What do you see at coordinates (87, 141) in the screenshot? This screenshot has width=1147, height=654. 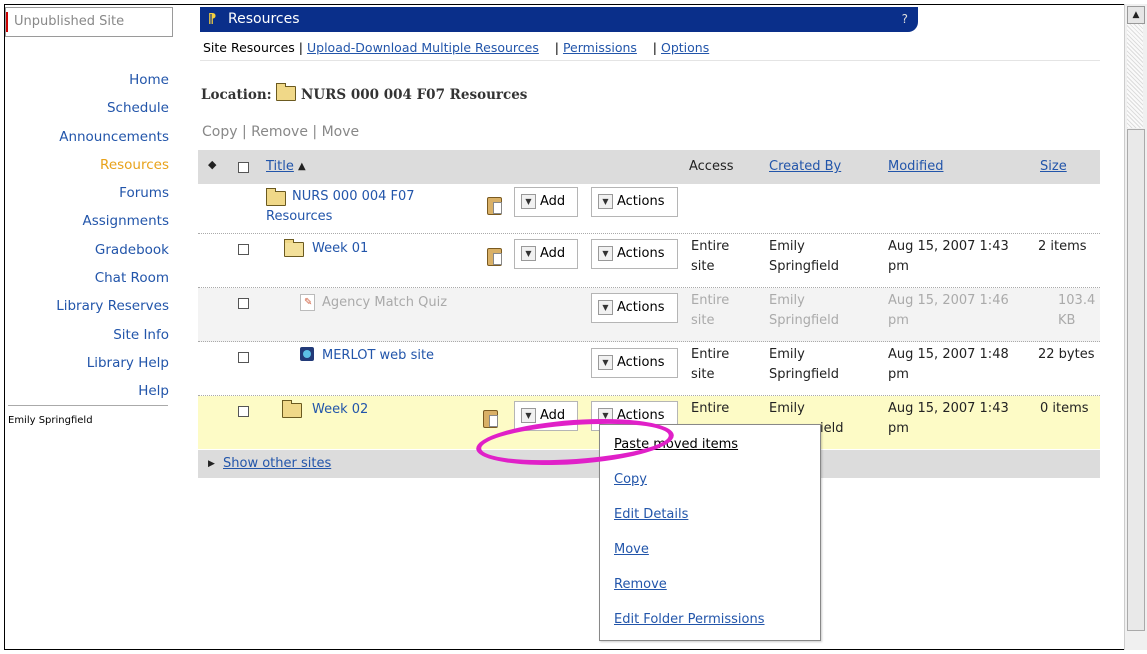 I see `sidebar-item-announcements: Announcements` at bounding box center [87, 141].